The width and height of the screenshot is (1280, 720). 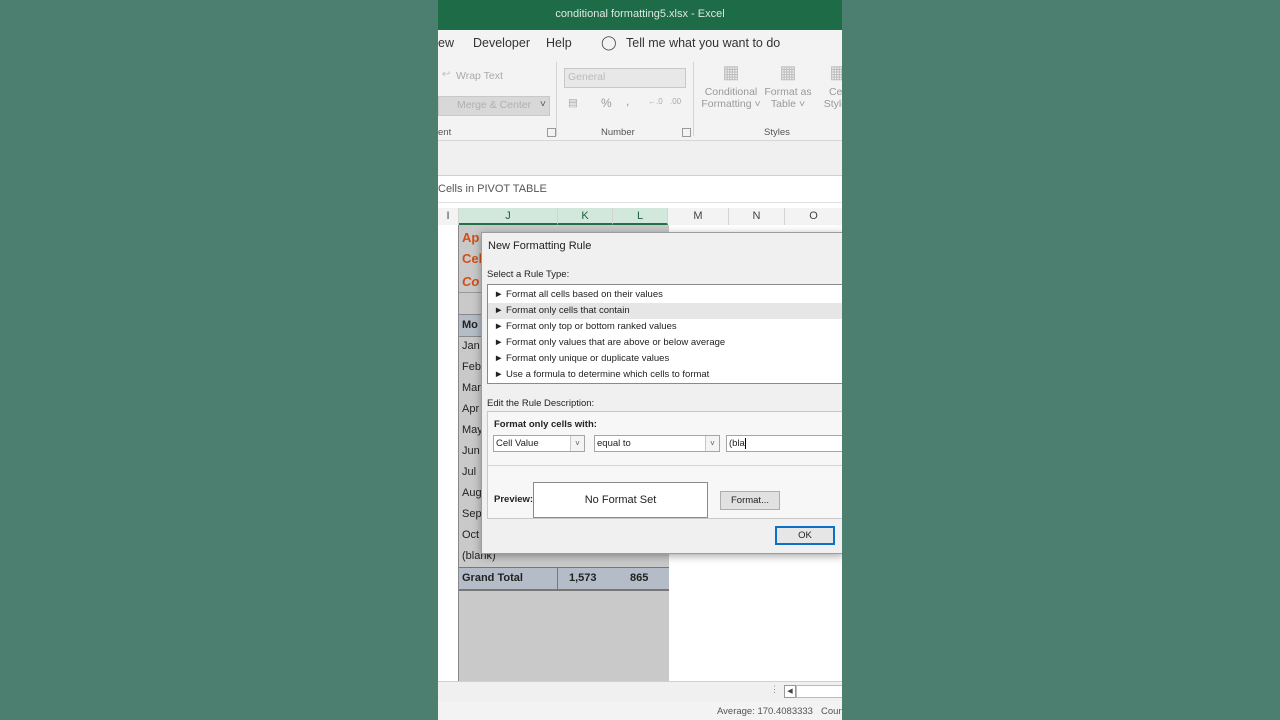 What do you see at coordinates (501, 43) in the screenshot?
I see `tab-developer: Developer` at bounding box center [501, 43].